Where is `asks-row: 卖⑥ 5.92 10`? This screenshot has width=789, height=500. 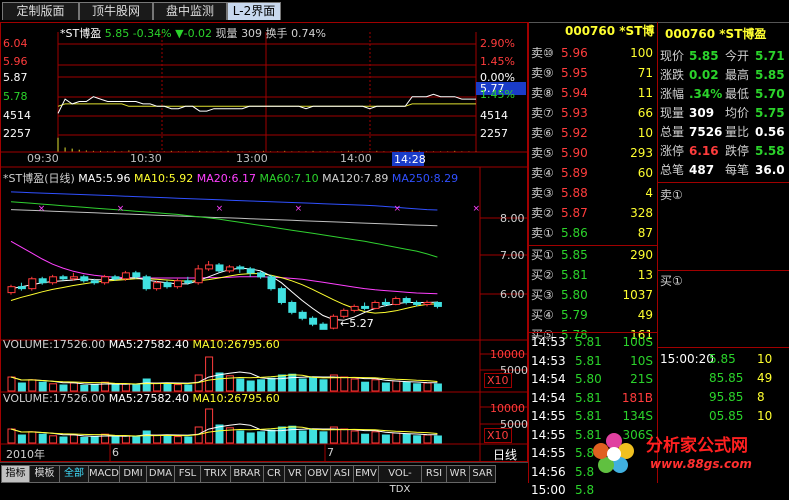
asks-row: 卖⑥ 5.92 10 is located at coordinates (593, 133).